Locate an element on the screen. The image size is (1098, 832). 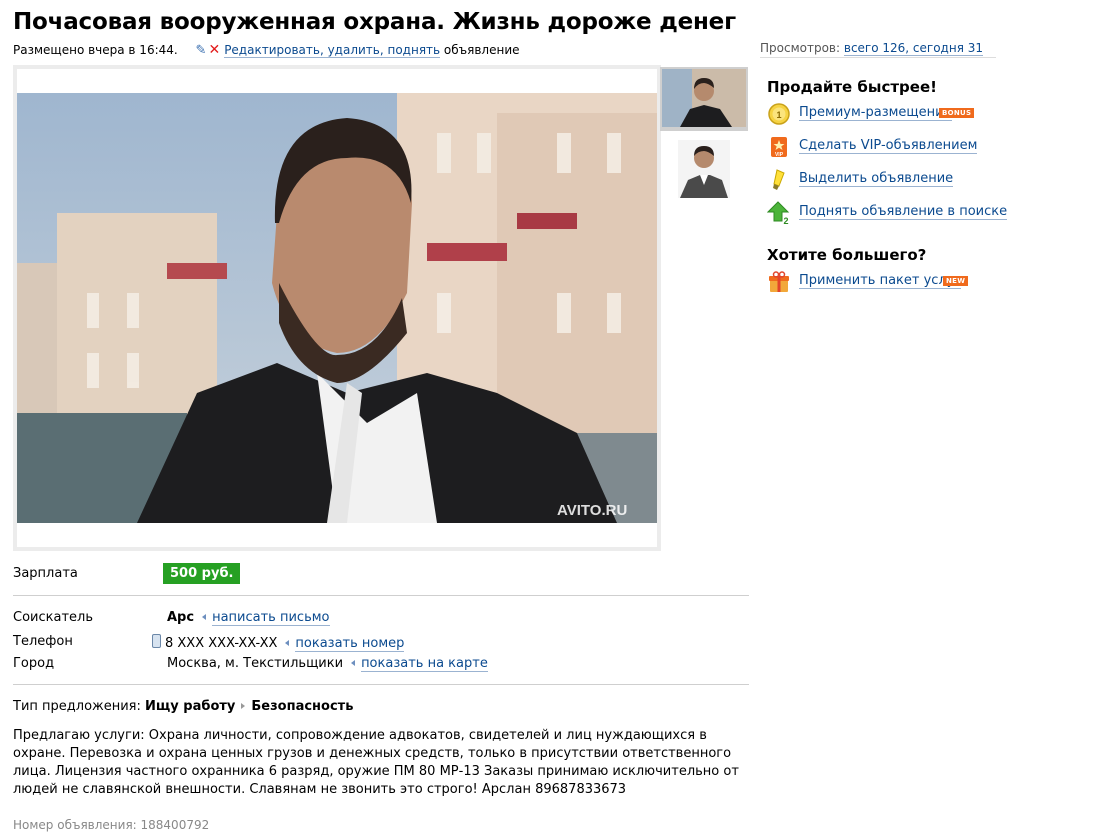
city-value: Москва, м. Текстильщики is located at coordinates (255, 663).